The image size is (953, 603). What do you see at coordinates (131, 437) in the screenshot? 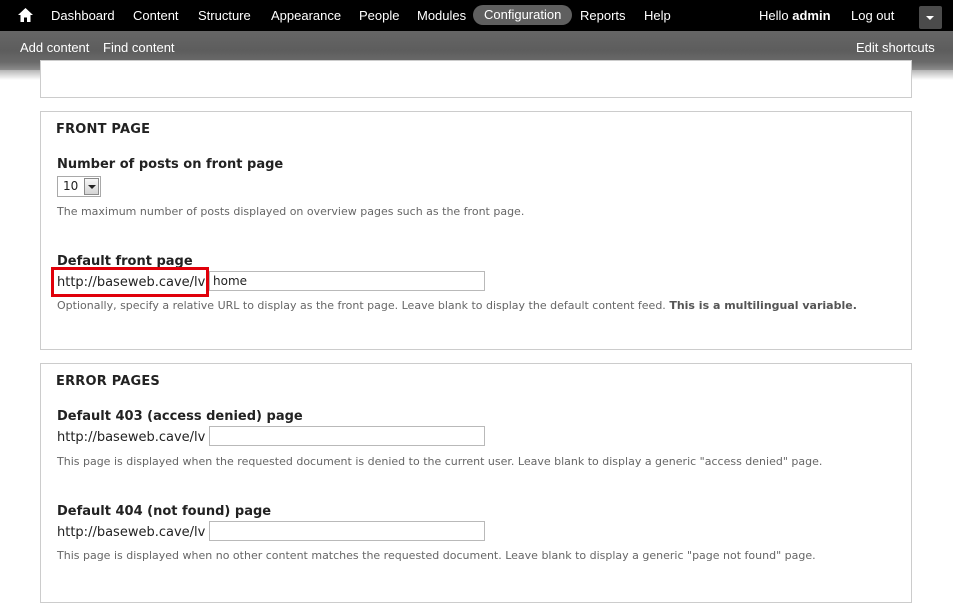
I see `403-prefix: http://baseweb.cave/lv` at bounding box center [131, 437].